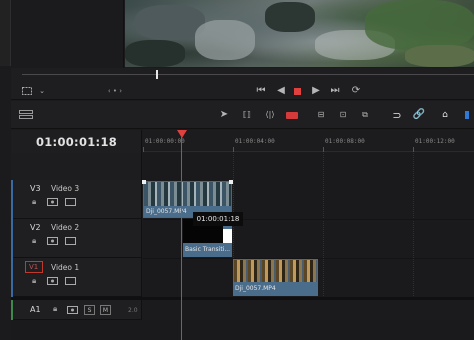 Image resolution: width=474 pixels, height=340 pixels. What do you see at coordinates (224, 115) in the screenshot?
I see `select-icon: ➤` at bounding box center [224, 115].